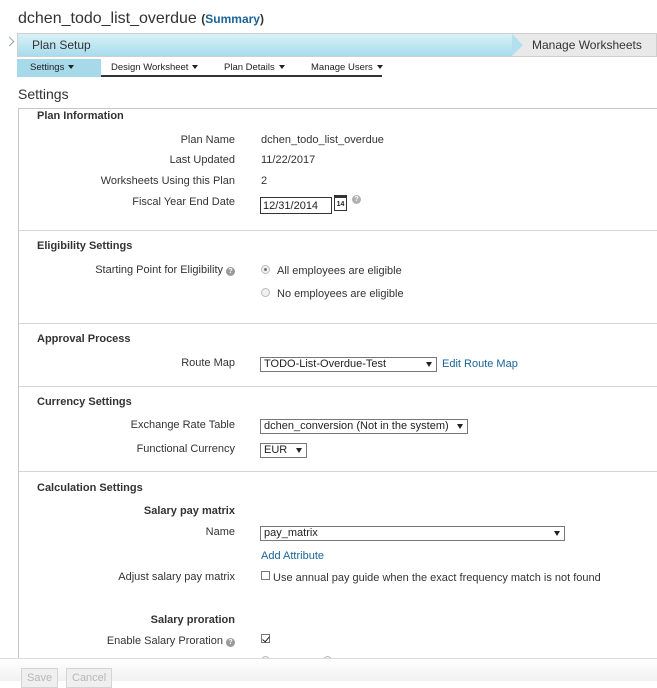 Image resolution: width=657 pixels, height=688 pixels. I want to click on fiscal-year-end-label: Fiscal Year End Date, so click(183, 202).